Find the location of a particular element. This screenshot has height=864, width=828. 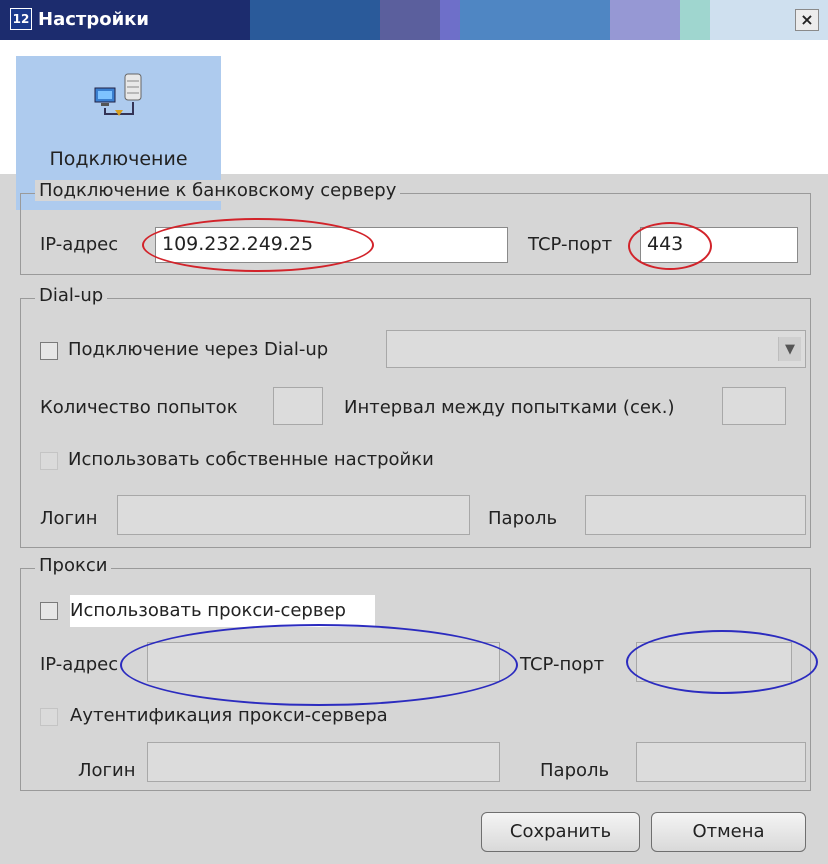

close-button: × is located at coordinates (807, 20).